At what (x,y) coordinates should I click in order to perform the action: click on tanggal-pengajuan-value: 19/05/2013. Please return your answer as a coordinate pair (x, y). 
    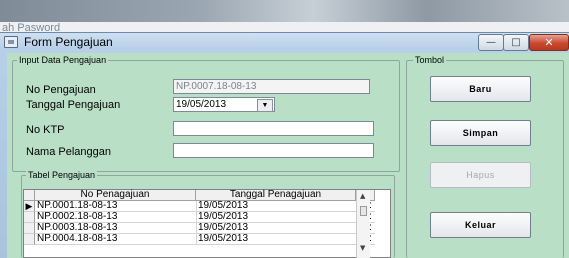
    Looking at the image, I should click on (201, 104).